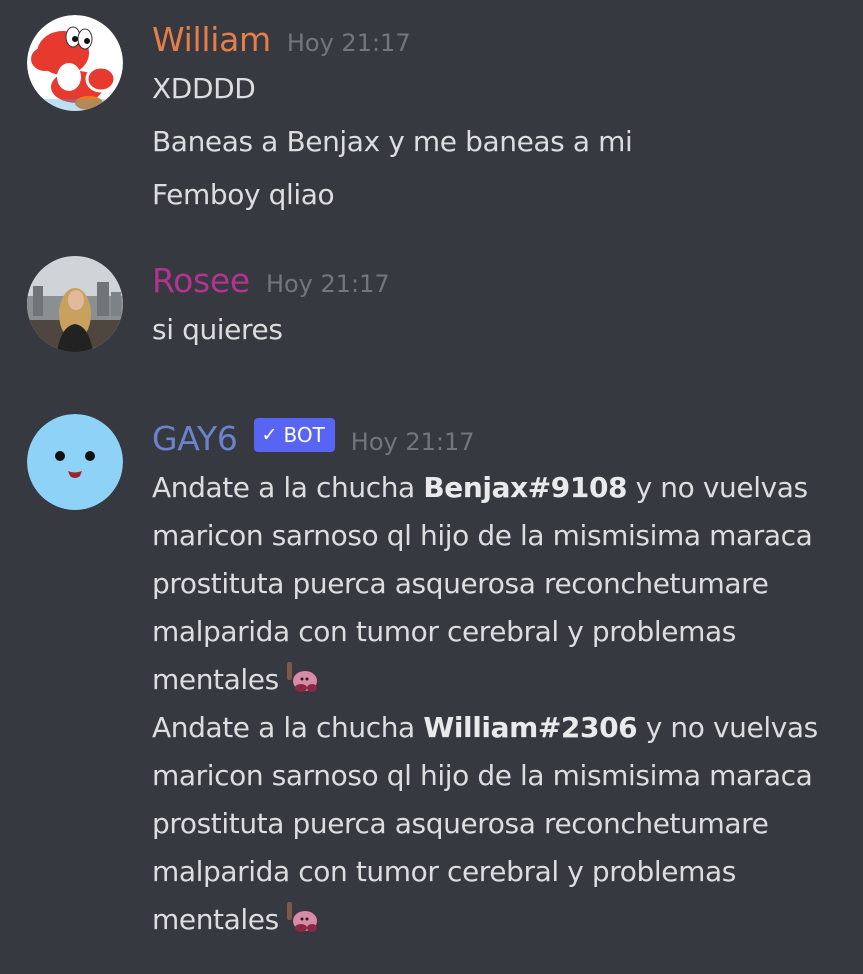 This screenshot has height=974, width=863. Describe the element at coordinates (204, 88) in the screenshot. I see `message-line: XDDDD` at that location.